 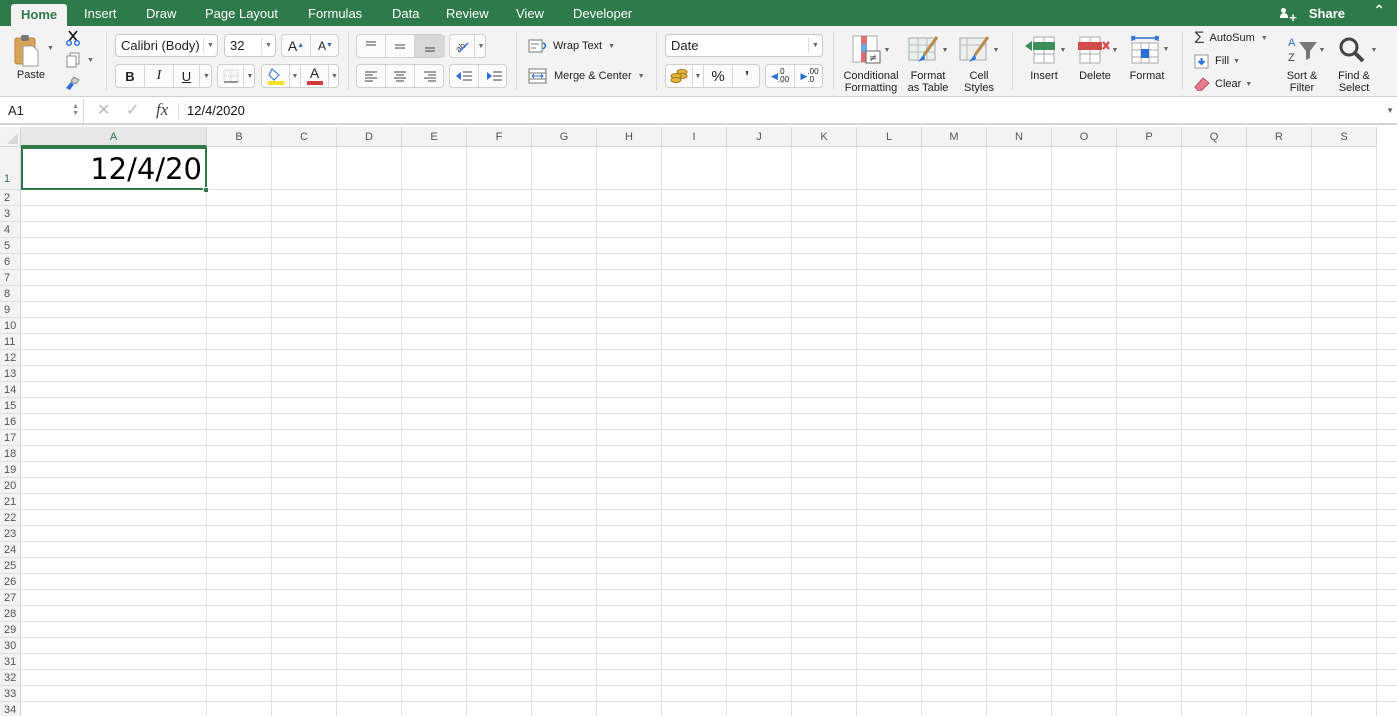 I want to click on decrease-indent-button, so click(x=464, y=76).